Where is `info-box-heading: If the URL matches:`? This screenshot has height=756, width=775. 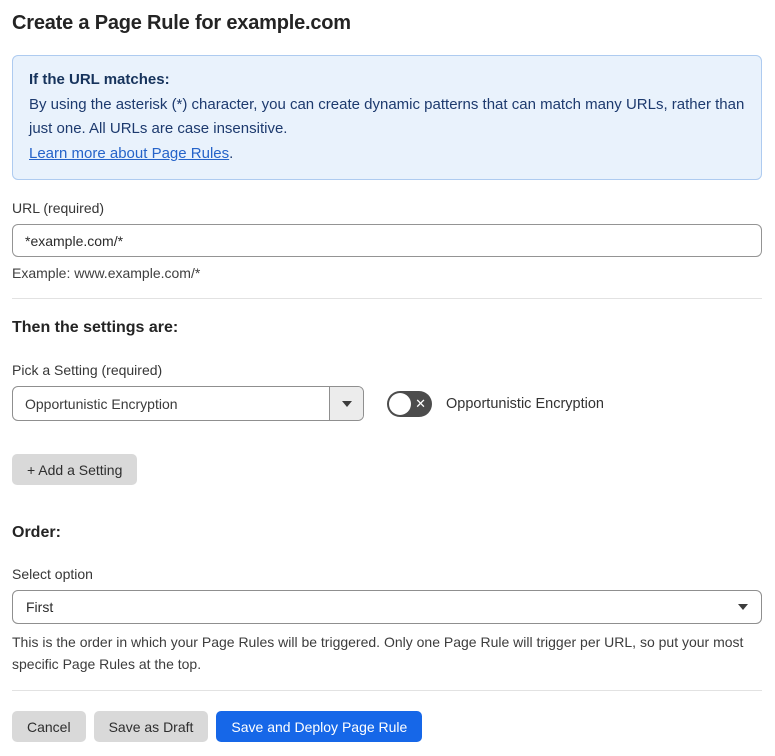
info-box-heading: If the URL matches: is located at coordinates (99, 79).